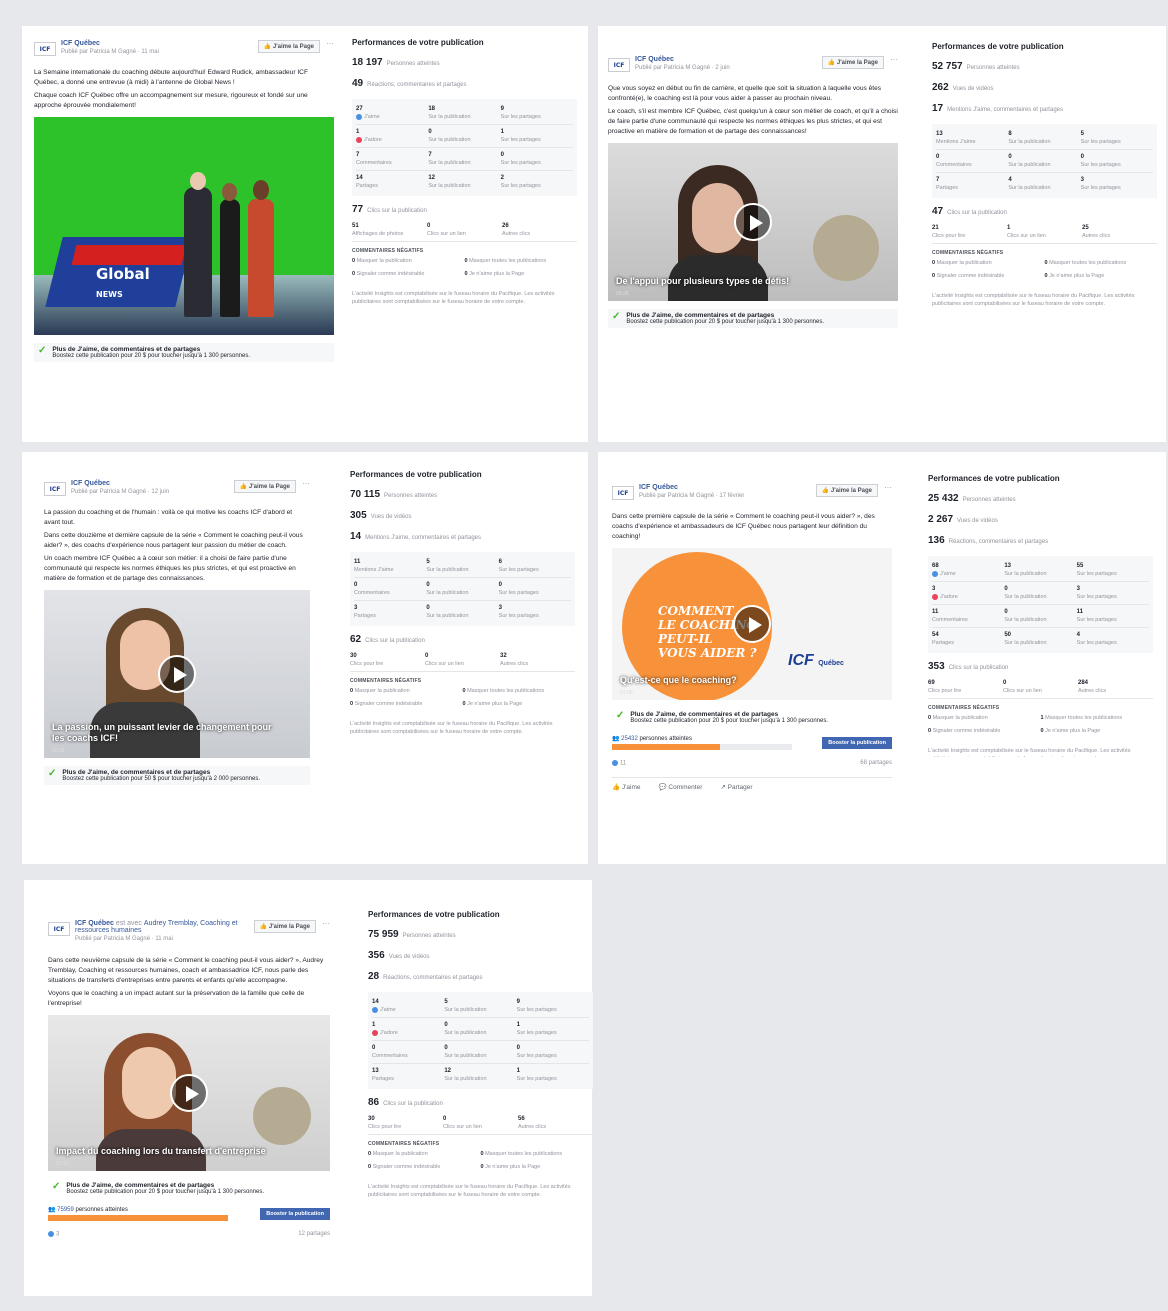 Image resolution: width=1168 pixels, height=1311 pixels. What do you see at coordinates (626, 787) in the screenshot?
I see `like-action: 👍 J'aime` at bounding box center [626, 787].